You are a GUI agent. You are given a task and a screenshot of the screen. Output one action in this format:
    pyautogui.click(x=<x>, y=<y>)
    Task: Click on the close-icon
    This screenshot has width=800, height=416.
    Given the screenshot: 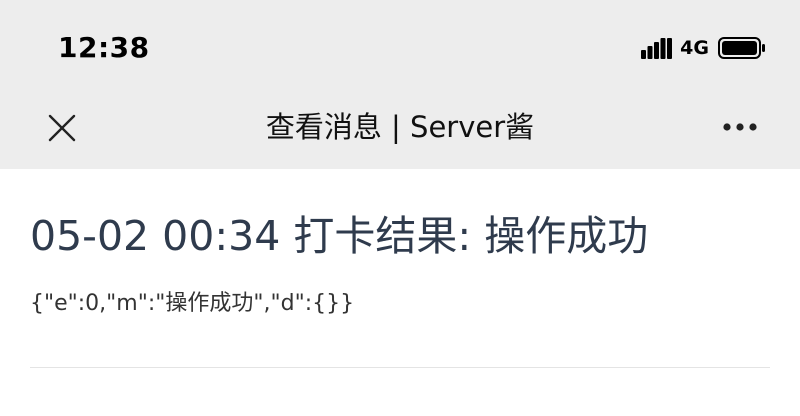 What is the action you would take?
    pyautogui.click(x=62, y=128)
    